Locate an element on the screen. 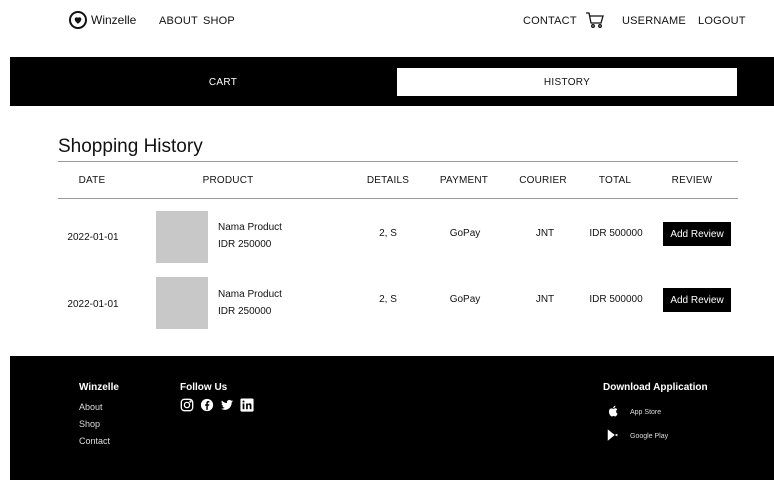  tab-bar: CART HISTORY is located at coordinates (392, 81).